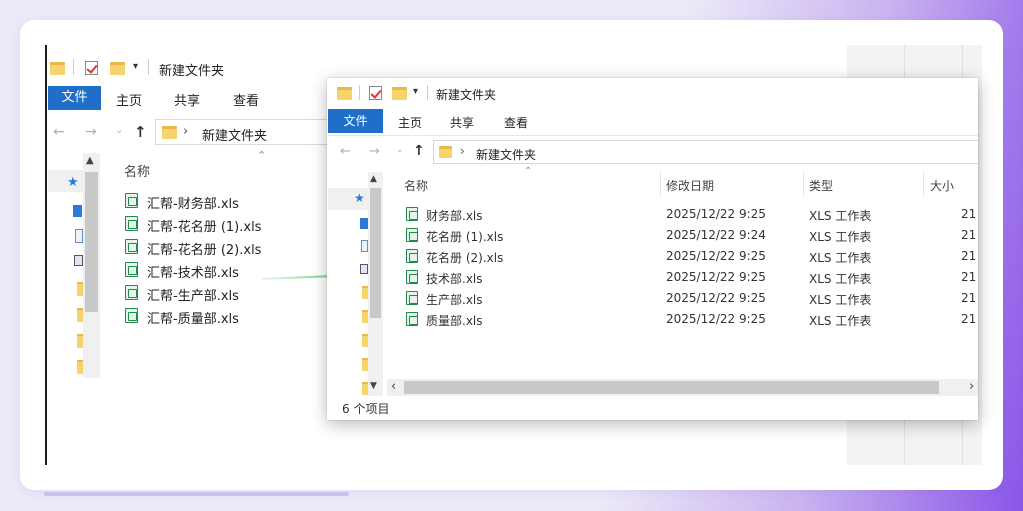 This screenshot has height=511, width=1023. What do you see at coordinates (193, 294) in the screenshot?
I see `file-name: 汇帮-生产部.xls` at bounding box center [193, 294].